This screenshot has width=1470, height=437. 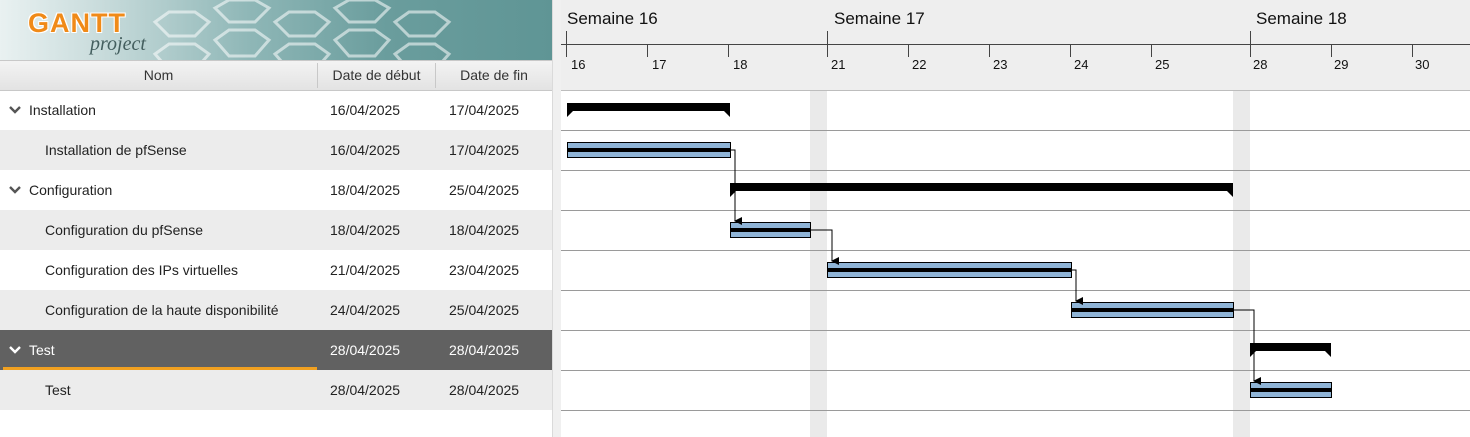 What do you see at coordinates (104, 30) in the screenshot?
I see `gantt-project-logo: GANTT project` at bounding box center [104, 30].